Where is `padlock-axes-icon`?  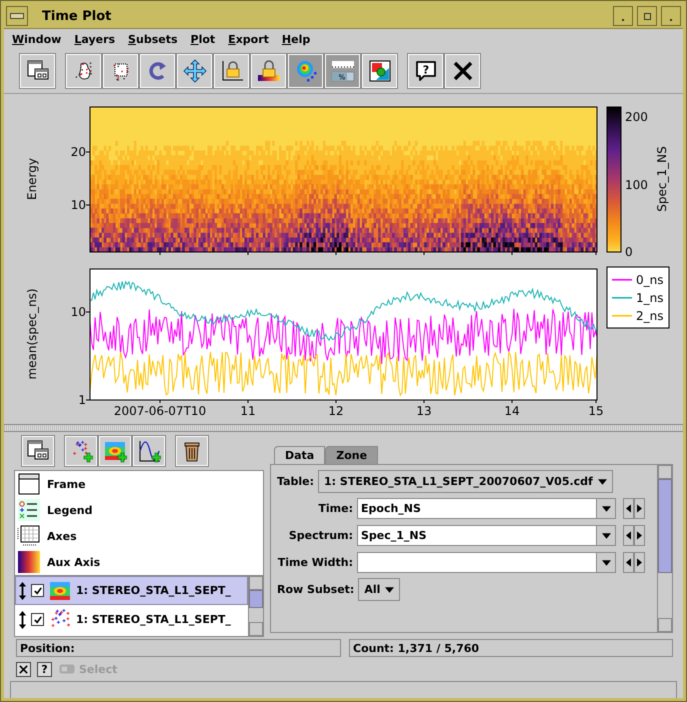 padlock-axes-icon is located at coordinates (232, 71).